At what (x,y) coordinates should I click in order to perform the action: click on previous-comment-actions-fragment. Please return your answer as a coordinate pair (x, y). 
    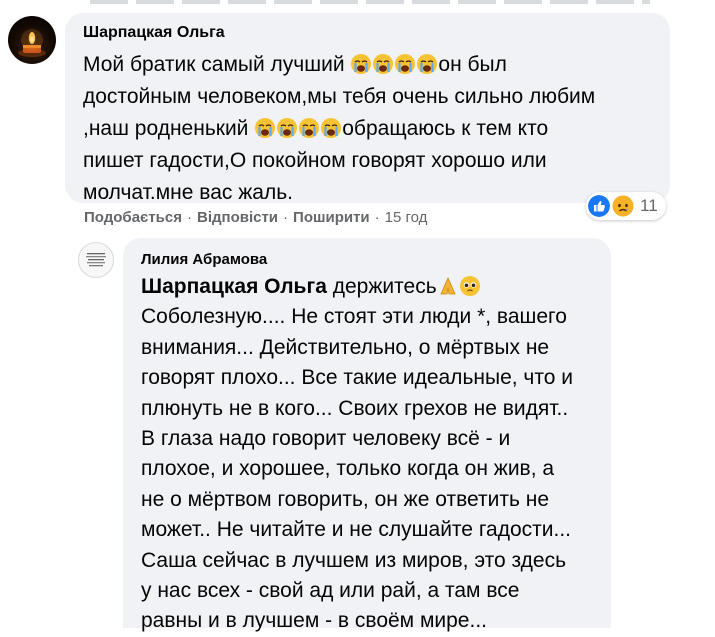
    Looking at the image, I should click on (370, 2).